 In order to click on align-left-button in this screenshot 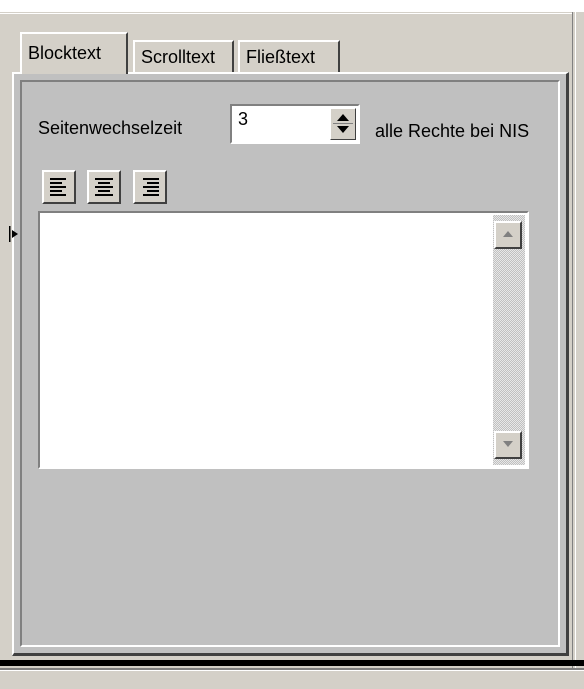, I will do `click(59, 187)`.